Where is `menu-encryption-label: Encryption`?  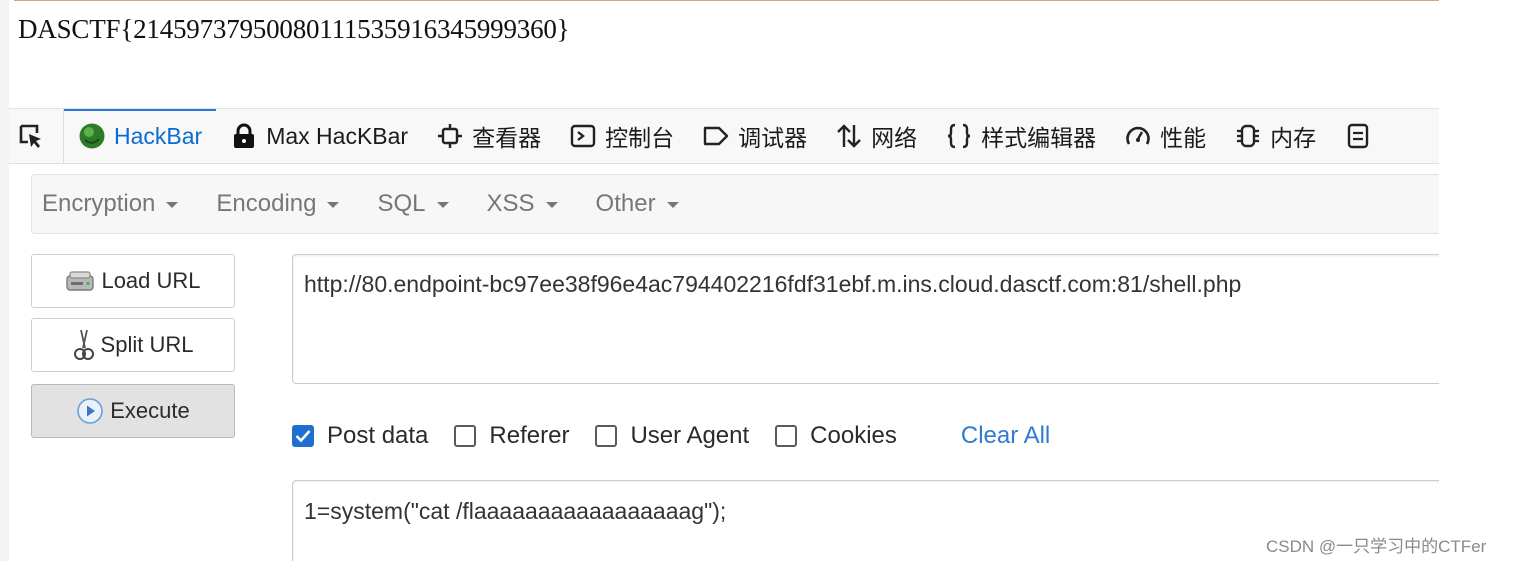
menu-encryption-label: Encryption is located at coordinates (99, 203).